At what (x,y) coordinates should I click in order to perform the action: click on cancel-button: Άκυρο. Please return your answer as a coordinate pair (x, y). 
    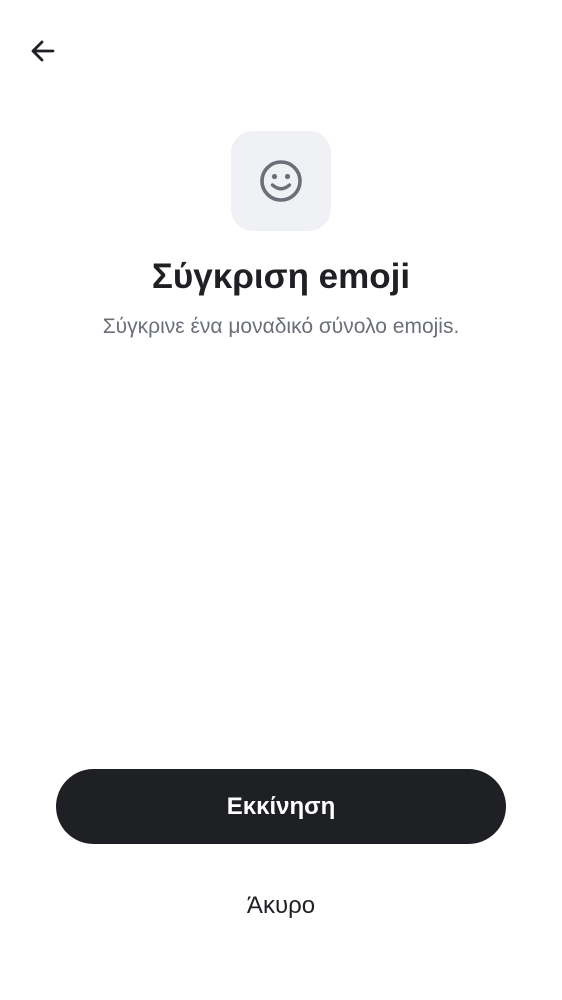
    Looking at the image, I should click on (281, 906).